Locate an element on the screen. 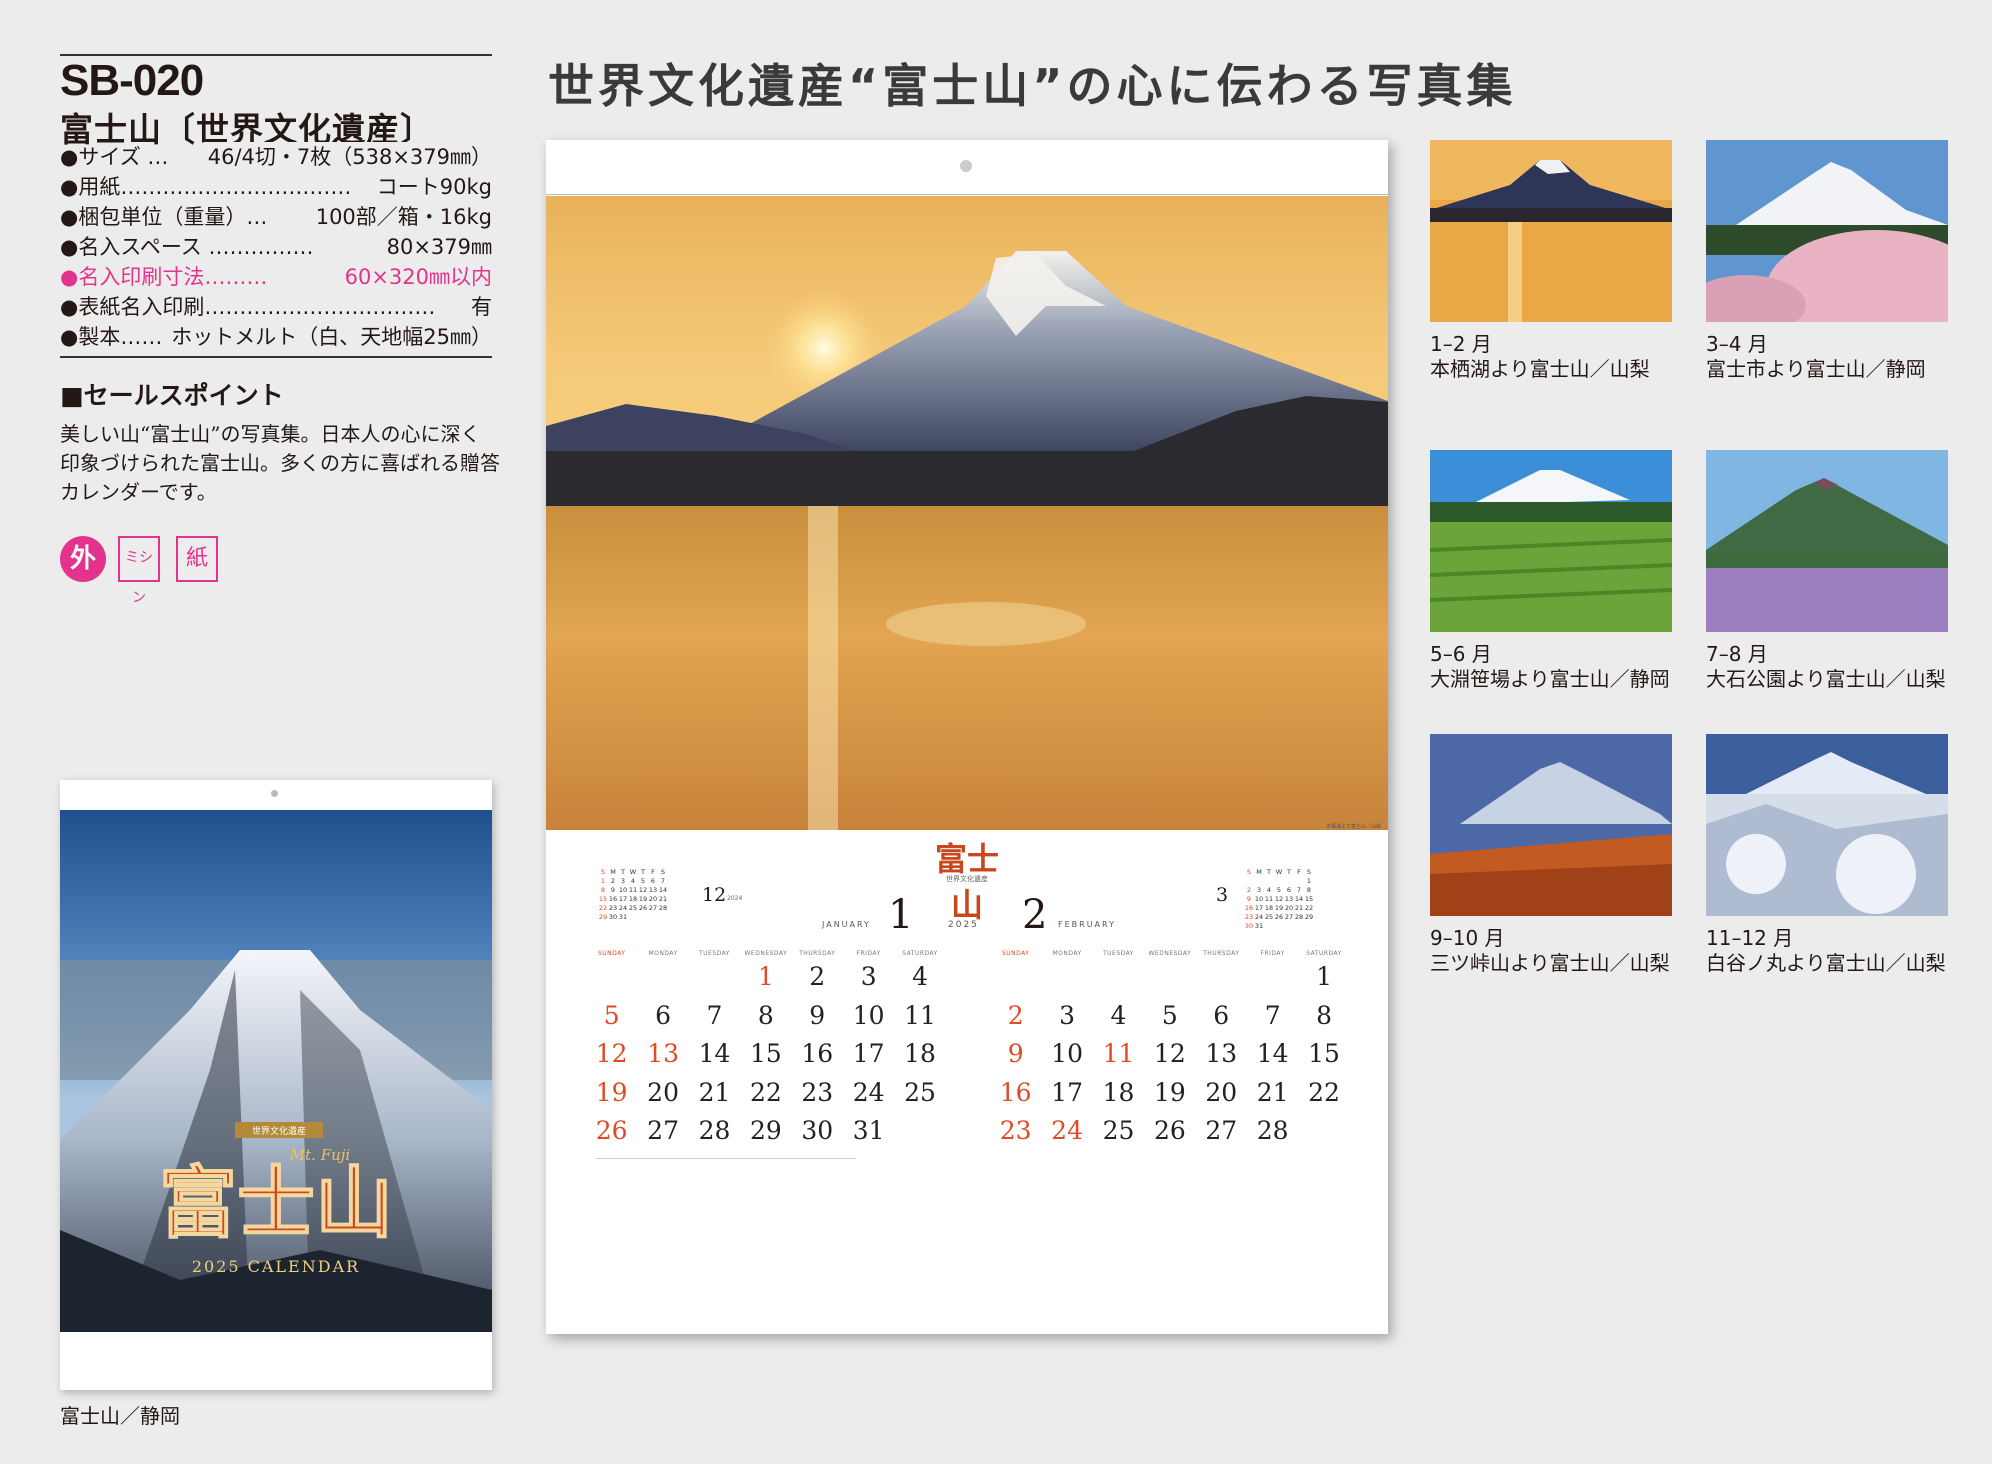 The height and width of the screenshot is (1464, 1992). day-number: 7 is located at coordinates (714, 1015).